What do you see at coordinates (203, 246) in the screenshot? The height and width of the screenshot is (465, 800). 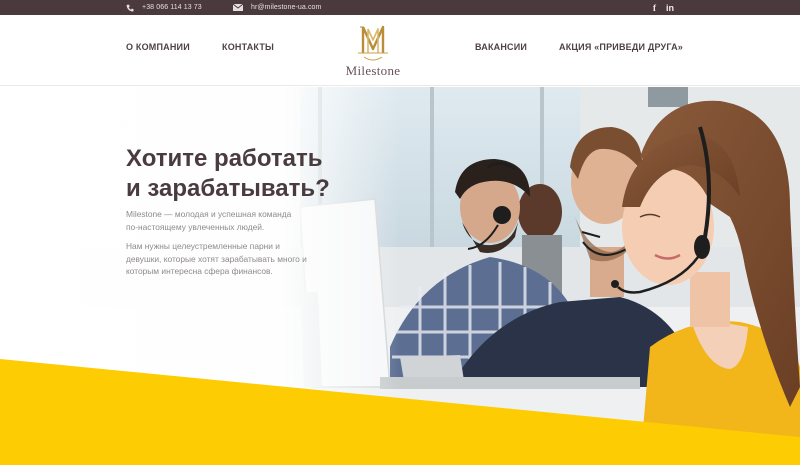 I see `hero-text-line: Нам нужны целеустремленные парни и` at bounding box center [203, 246].